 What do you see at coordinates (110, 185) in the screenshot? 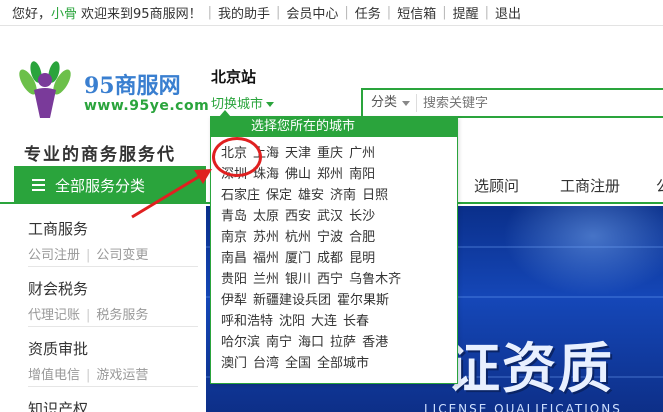
I see `all-categories-button: 全部服务分类` at bounding box center [110, 185].